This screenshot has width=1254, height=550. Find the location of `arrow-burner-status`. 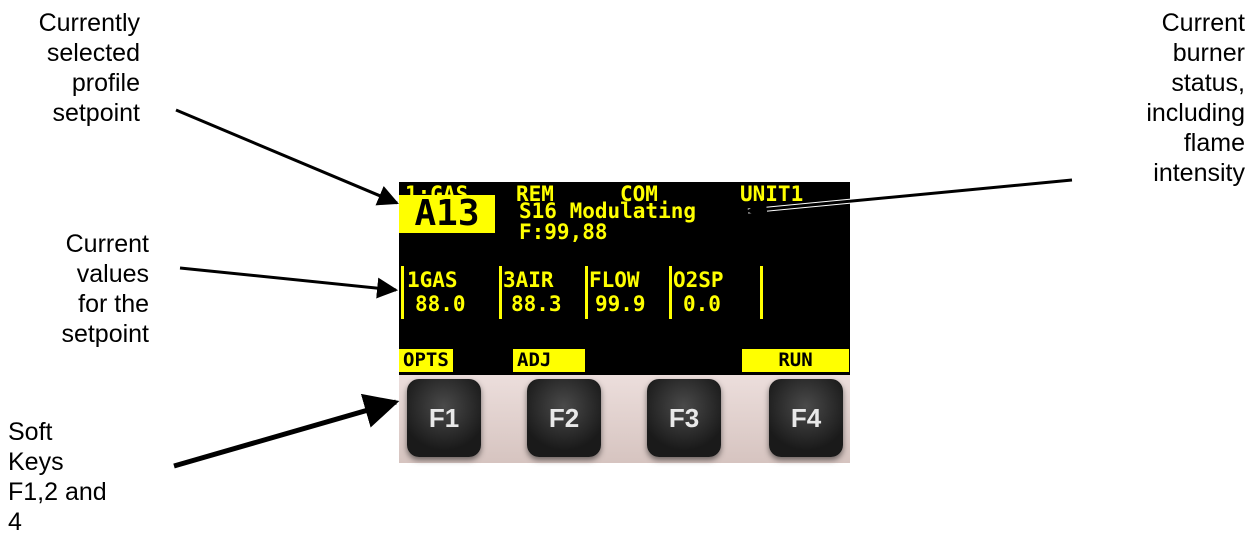

arrow-burner-status is located at coordinates (909, 199).